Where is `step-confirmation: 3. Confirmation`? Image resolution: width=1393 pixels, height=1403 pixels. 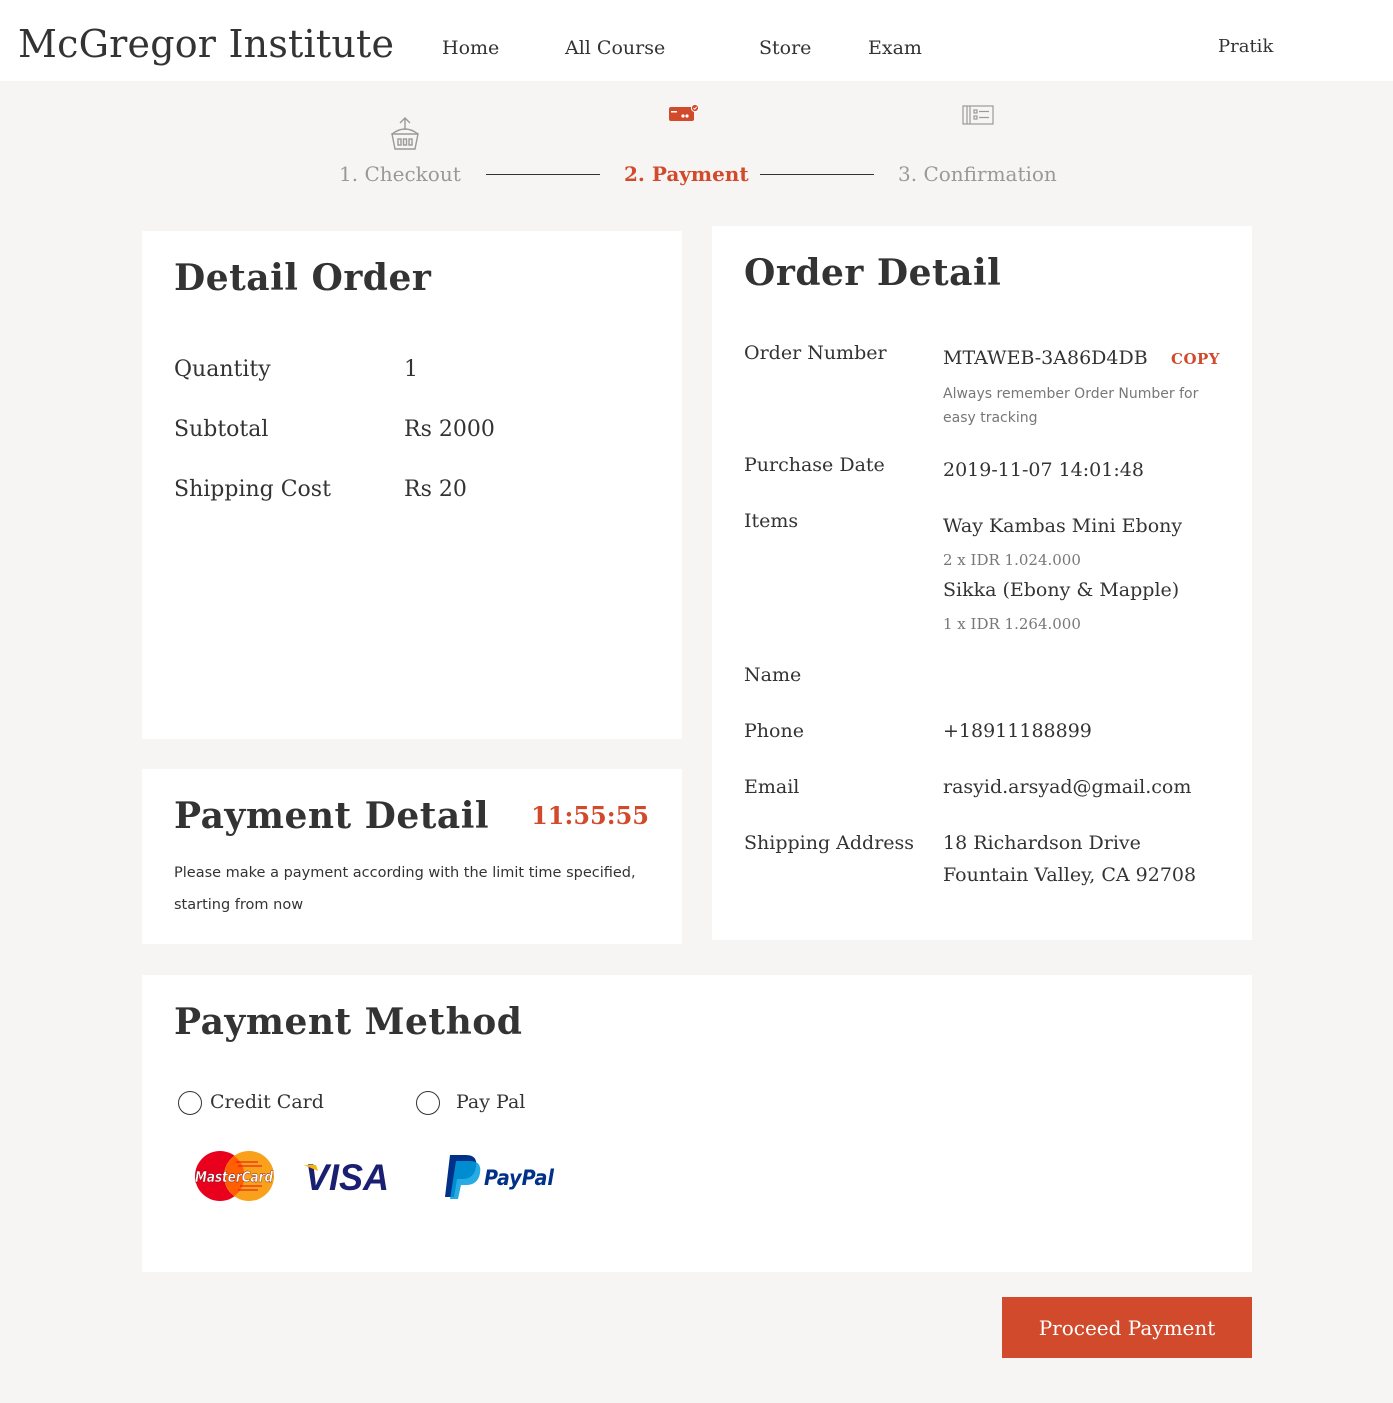 step-confirmation: 3. Confirmation is located at coordinates (977, 174).